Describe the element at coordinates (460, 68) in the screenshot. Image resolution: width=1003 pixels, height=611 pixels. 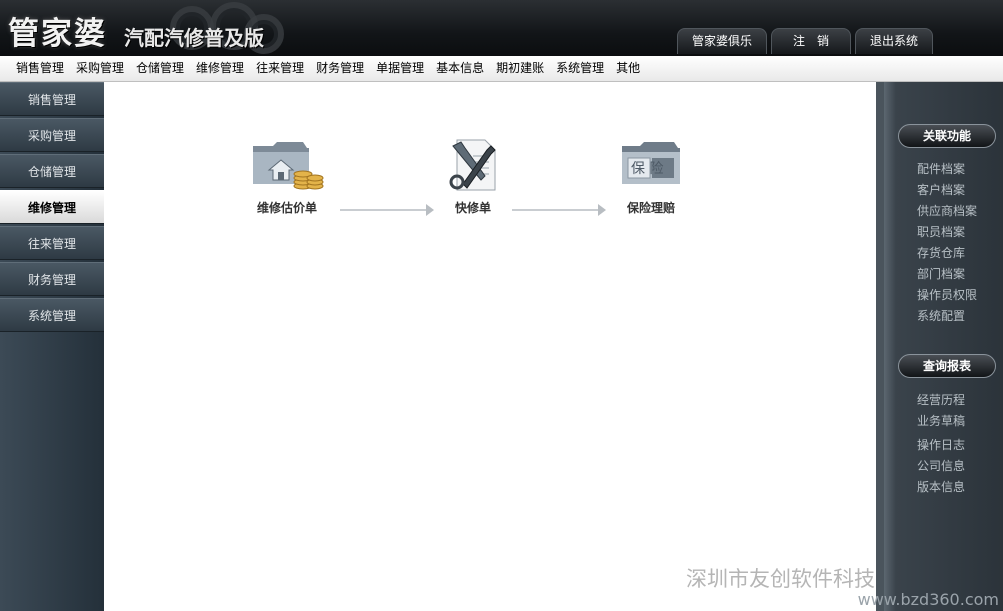
I see `menu-item-basic-info: 基本信息` at that location.